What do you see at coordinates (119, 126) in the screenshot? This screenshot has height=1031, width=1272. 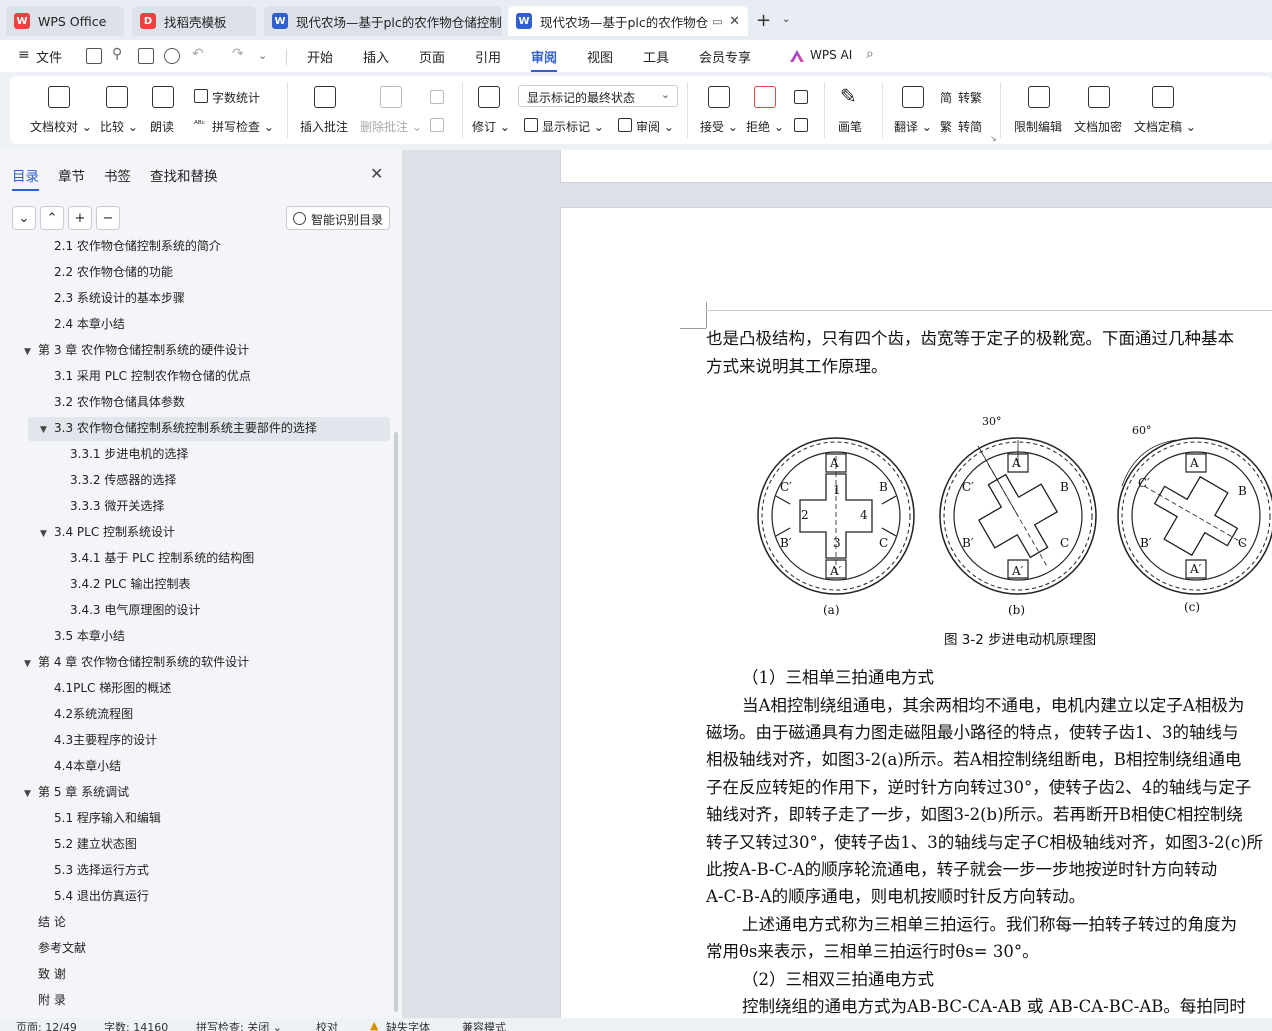 I see `compare-button: 比较 ⌄` at bounding box center [119, 126].